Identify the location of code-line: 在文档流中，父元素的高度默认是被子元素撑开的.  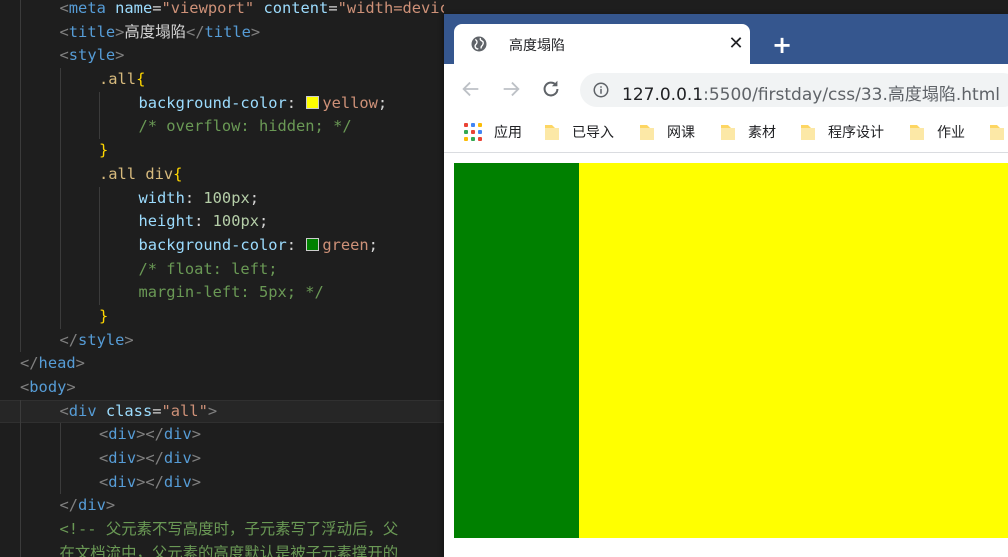
(222, 549).